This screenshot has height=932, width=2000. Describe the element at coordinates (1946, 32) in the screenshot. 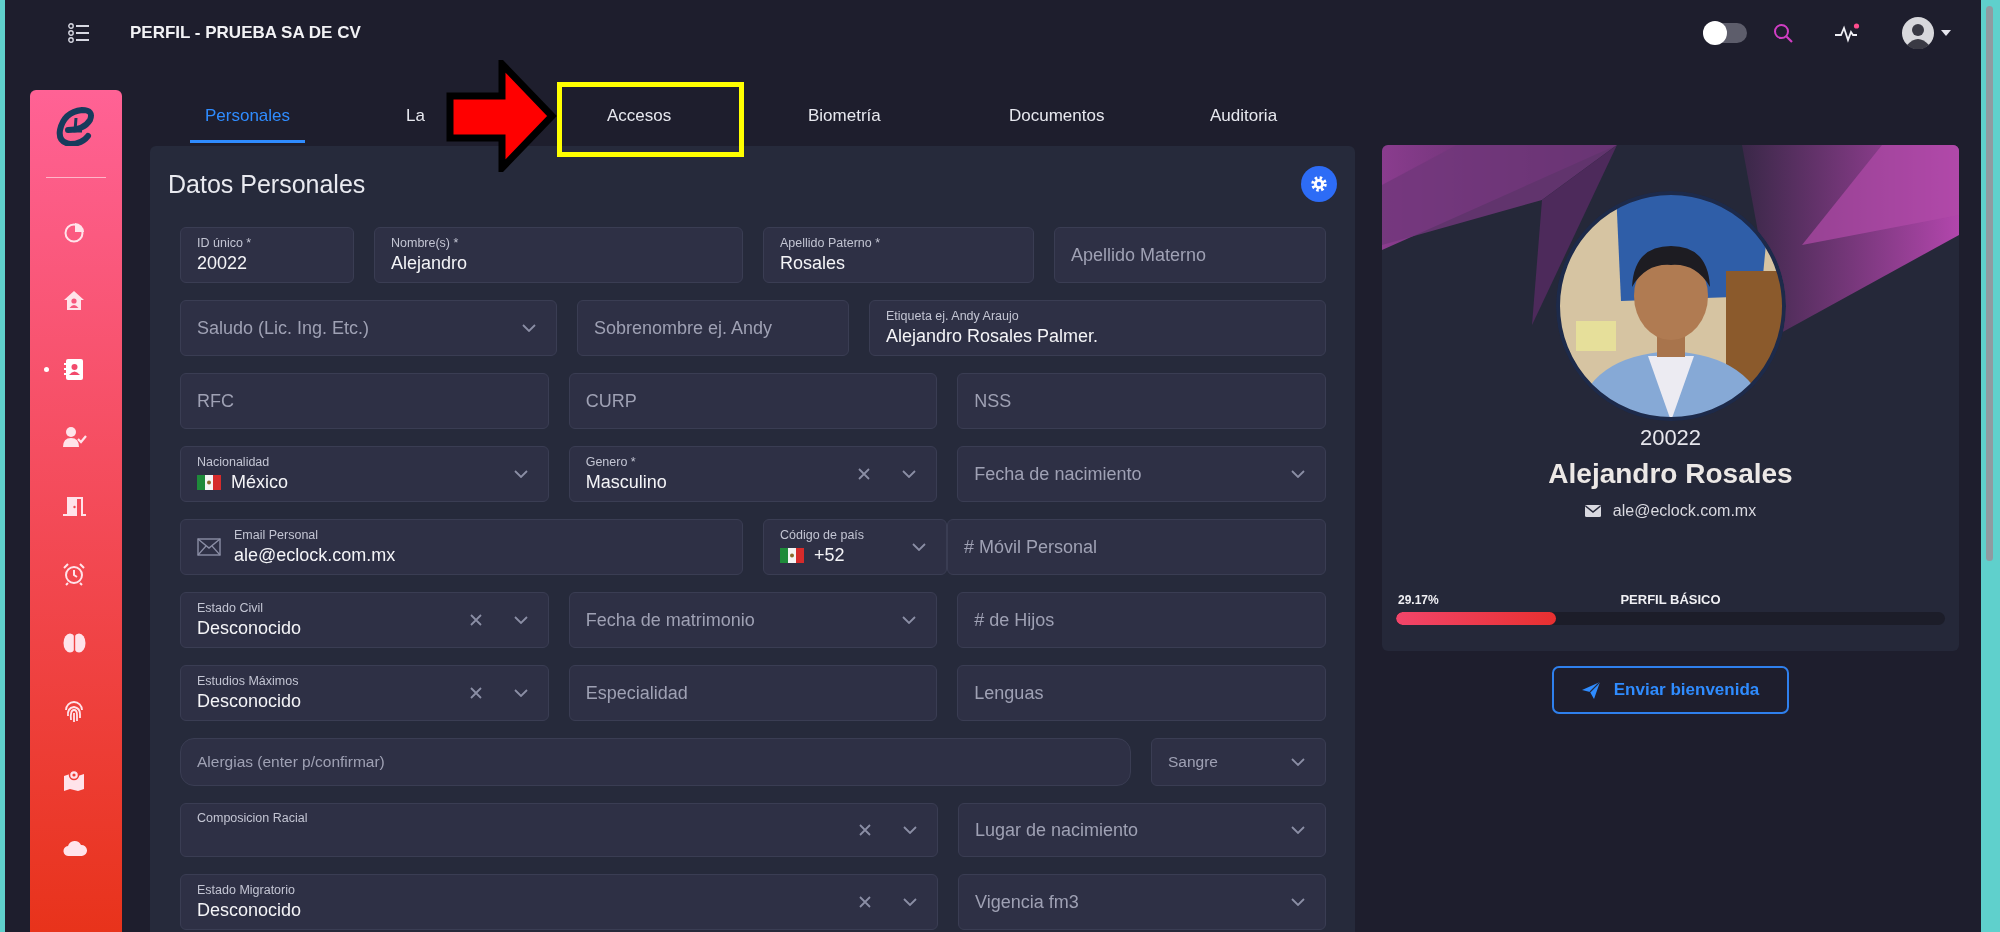

I see `caret-icon` at that location.